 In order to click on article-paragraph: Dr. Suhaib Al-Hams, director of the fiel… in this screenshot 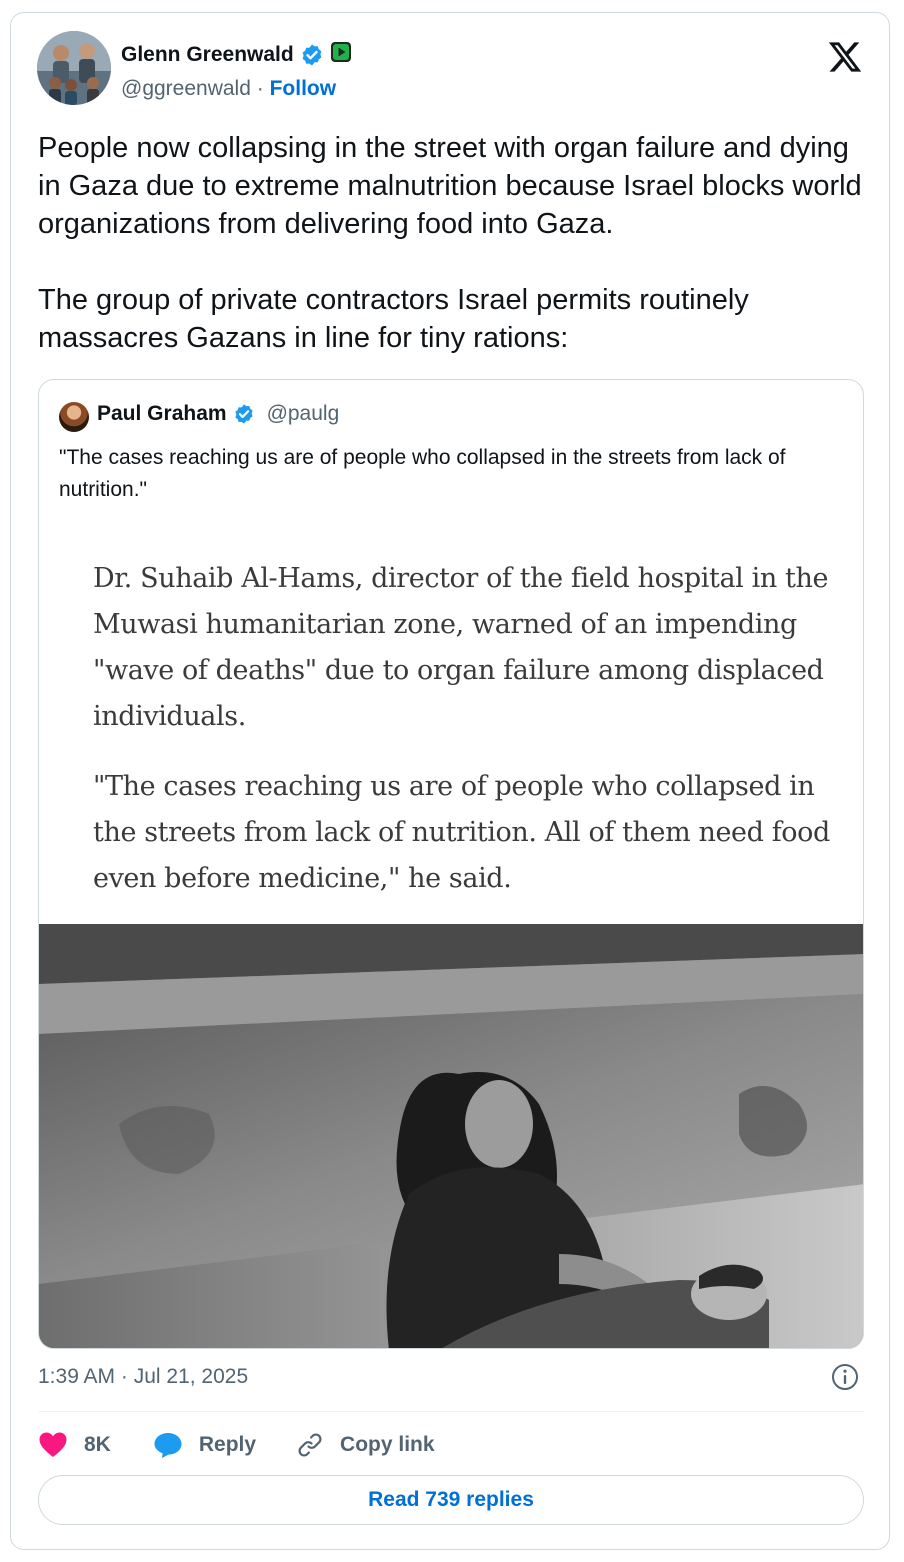, I will do `click(461, 647)`.